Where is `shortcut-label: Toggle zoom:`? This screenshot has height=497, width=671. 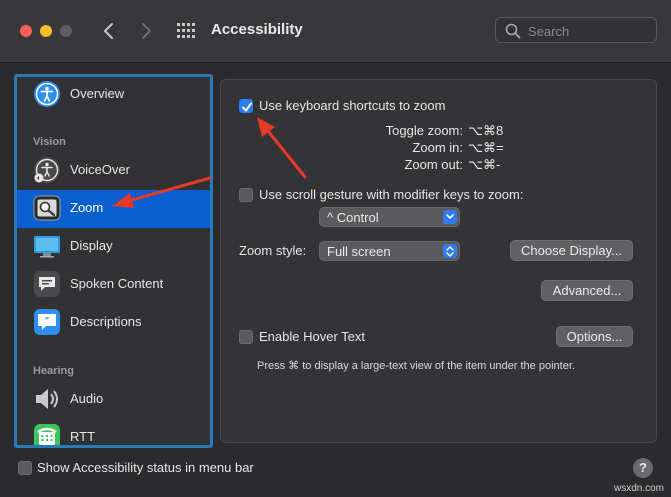
shortcut-label: Toggle zoom: is located at coordinates (424, 130).